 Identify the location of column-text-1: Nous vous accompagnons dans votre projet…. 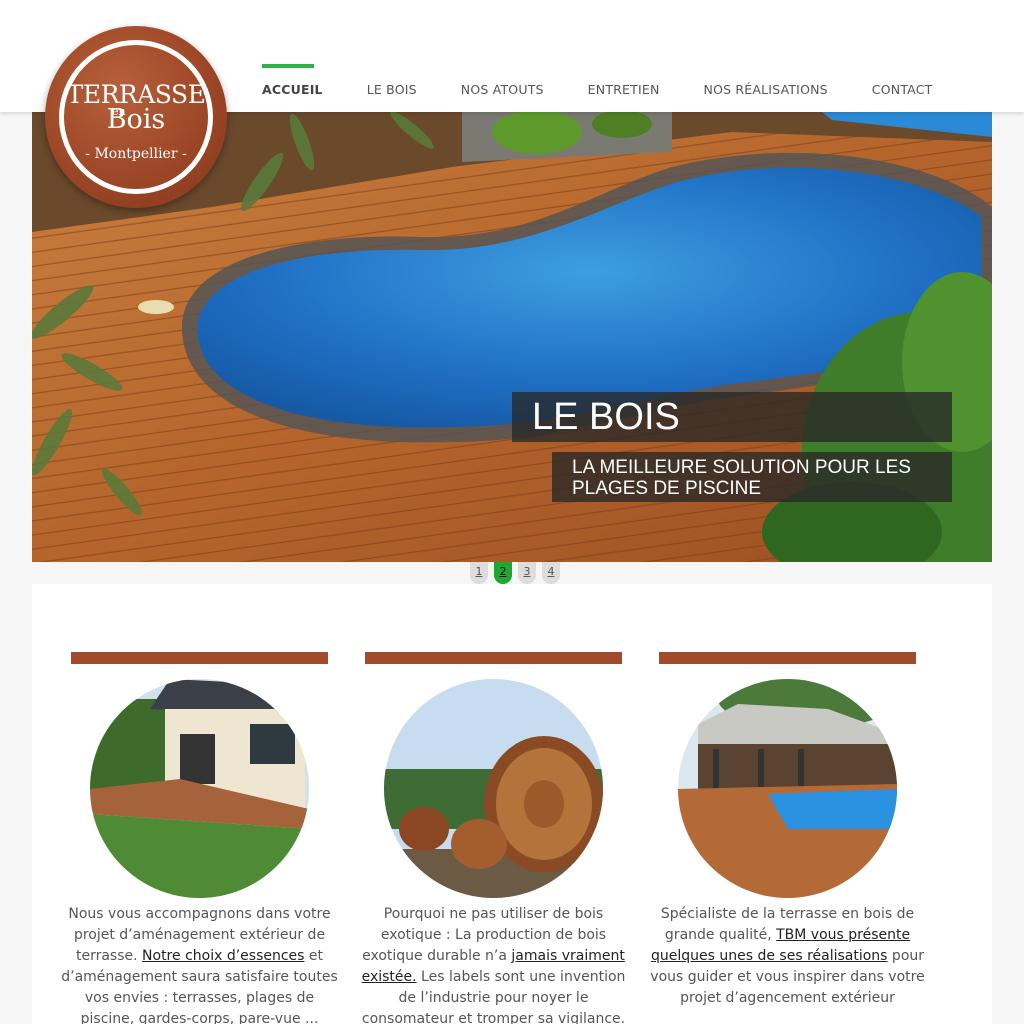
(199, 964).